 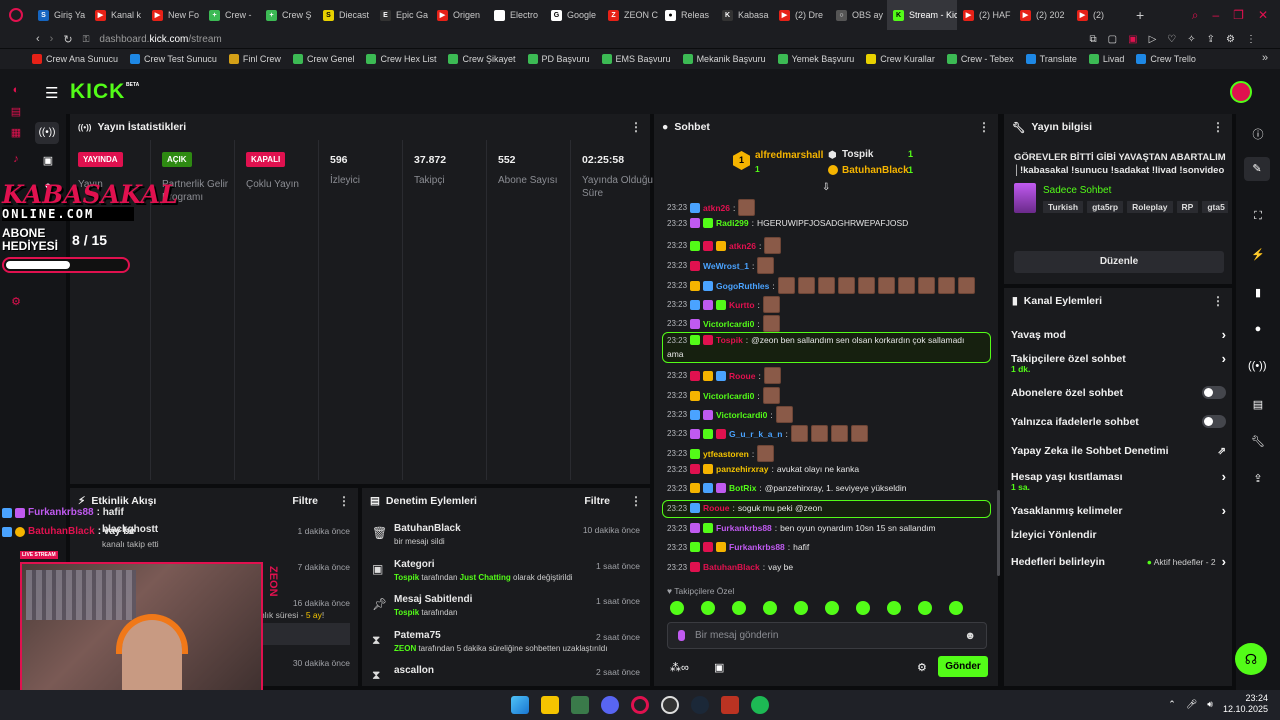 What do you see at coordinates (1258, 217) in the screenshot?
I see `expand-icon: ⛶` at bounding box center [1258, 217].